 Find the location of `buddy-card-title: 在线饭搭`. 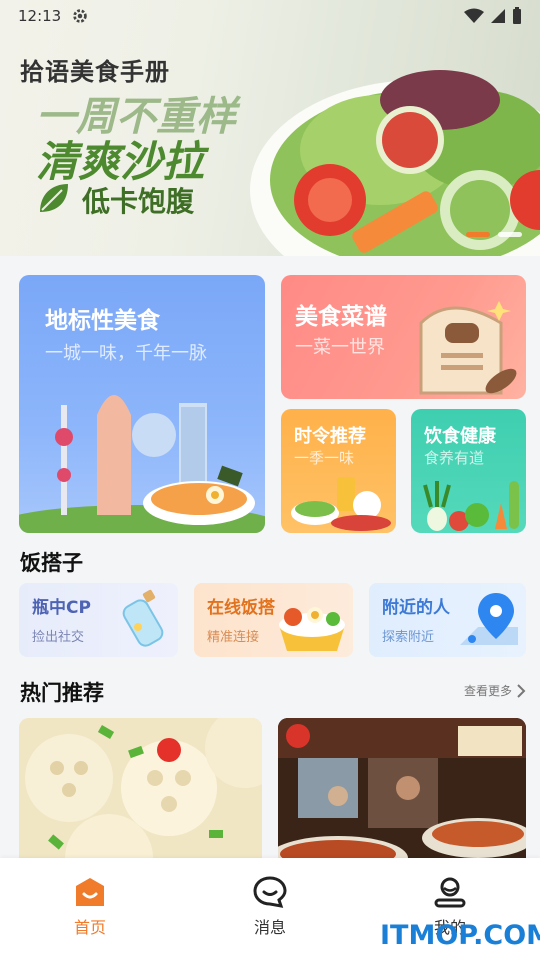

buddy-card-title: 在线饭搭 is located at coordinates (241, 608).